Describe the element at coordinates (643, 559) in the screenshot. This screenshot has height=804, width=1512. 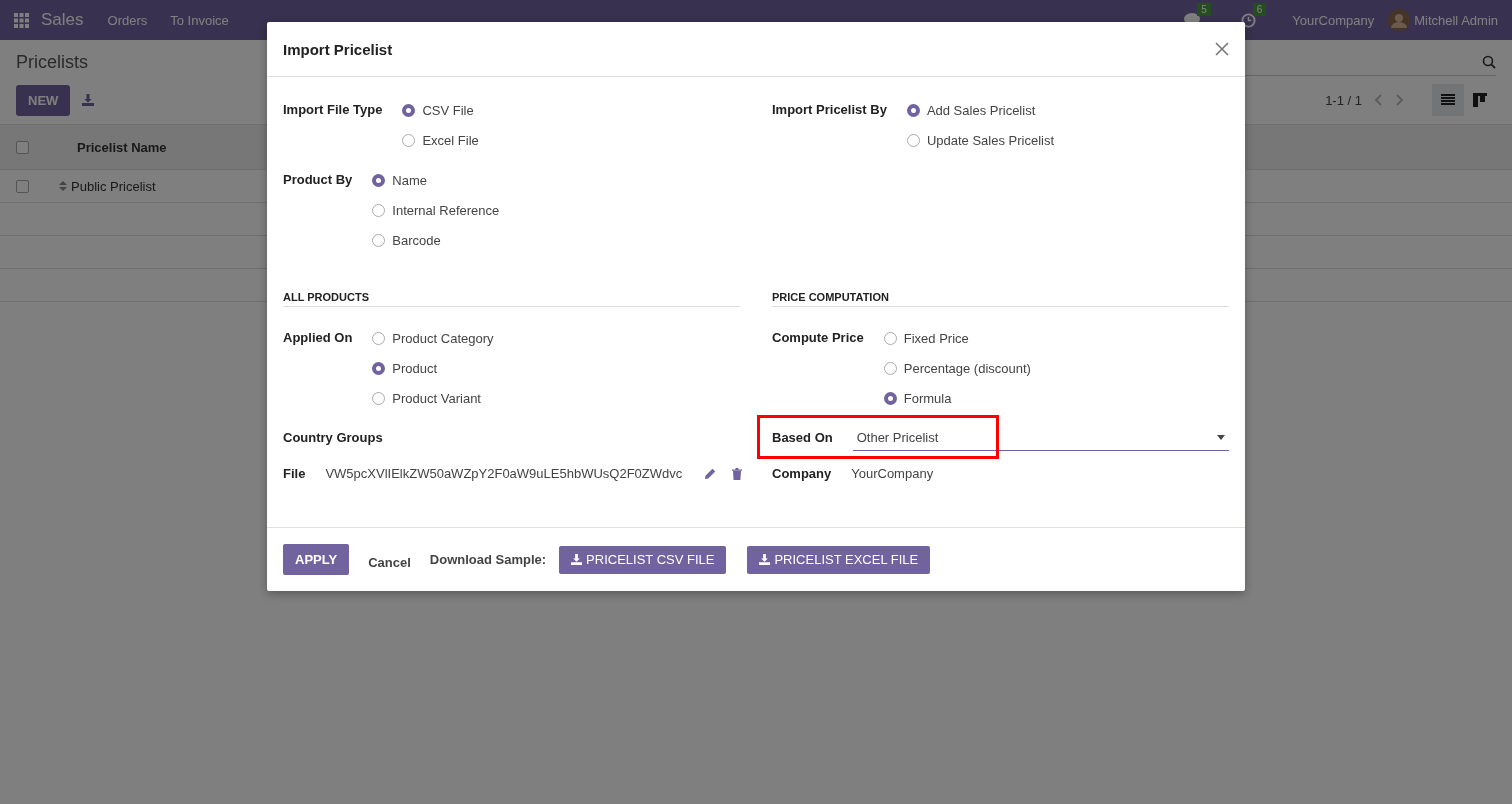
I see `download-sample-button: PRICELIST CSV FILE` at that location.